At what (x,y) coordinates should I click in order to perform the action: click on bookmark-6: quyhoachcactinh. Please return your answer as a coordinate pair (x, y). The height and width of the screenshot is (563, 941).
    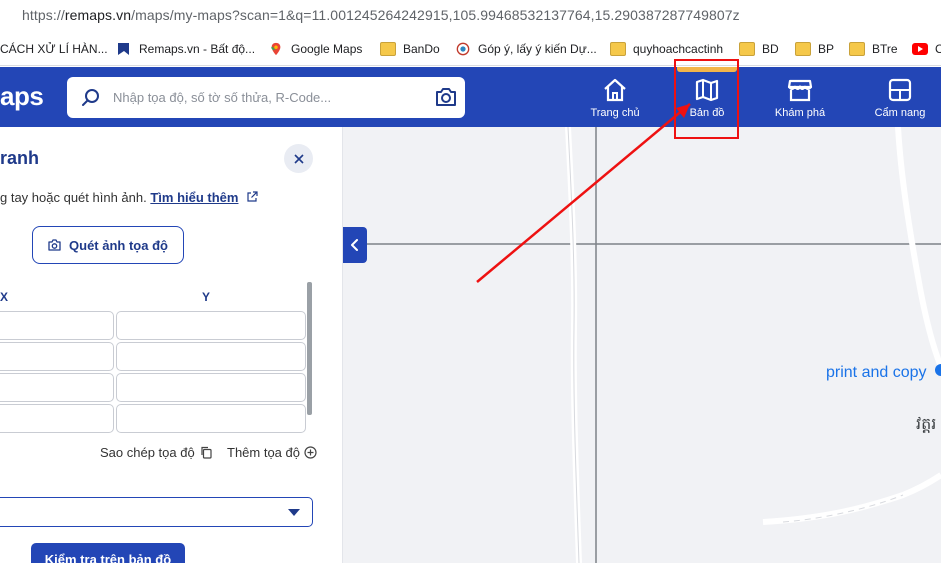
    Looking at the image, I should click on (666, 49).